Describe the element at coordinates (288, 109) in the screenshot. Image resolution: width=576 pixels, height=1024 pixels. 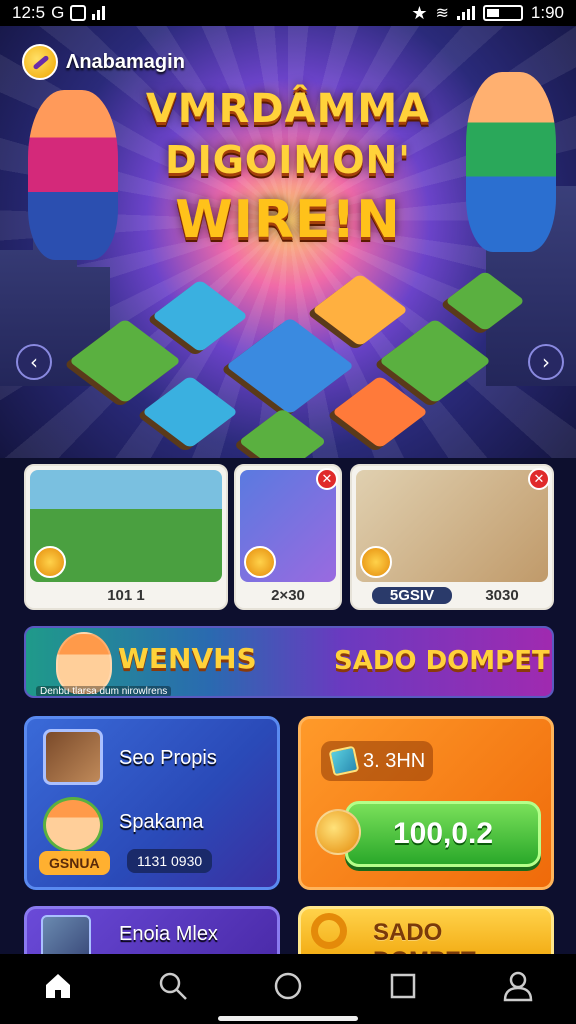
I see `hero-title-line1: VMRDÂMMA` at that location.